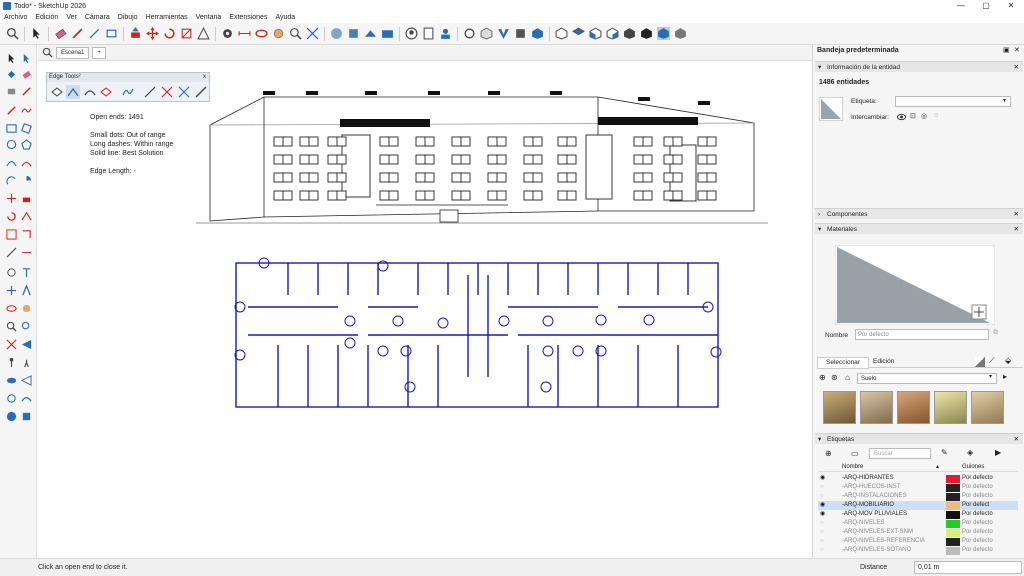 The height and width of the screenshot is (576, 1024). Describe the element at coordinates (953, 101) in the screenshot. I see `etiqueta-select` at that location.